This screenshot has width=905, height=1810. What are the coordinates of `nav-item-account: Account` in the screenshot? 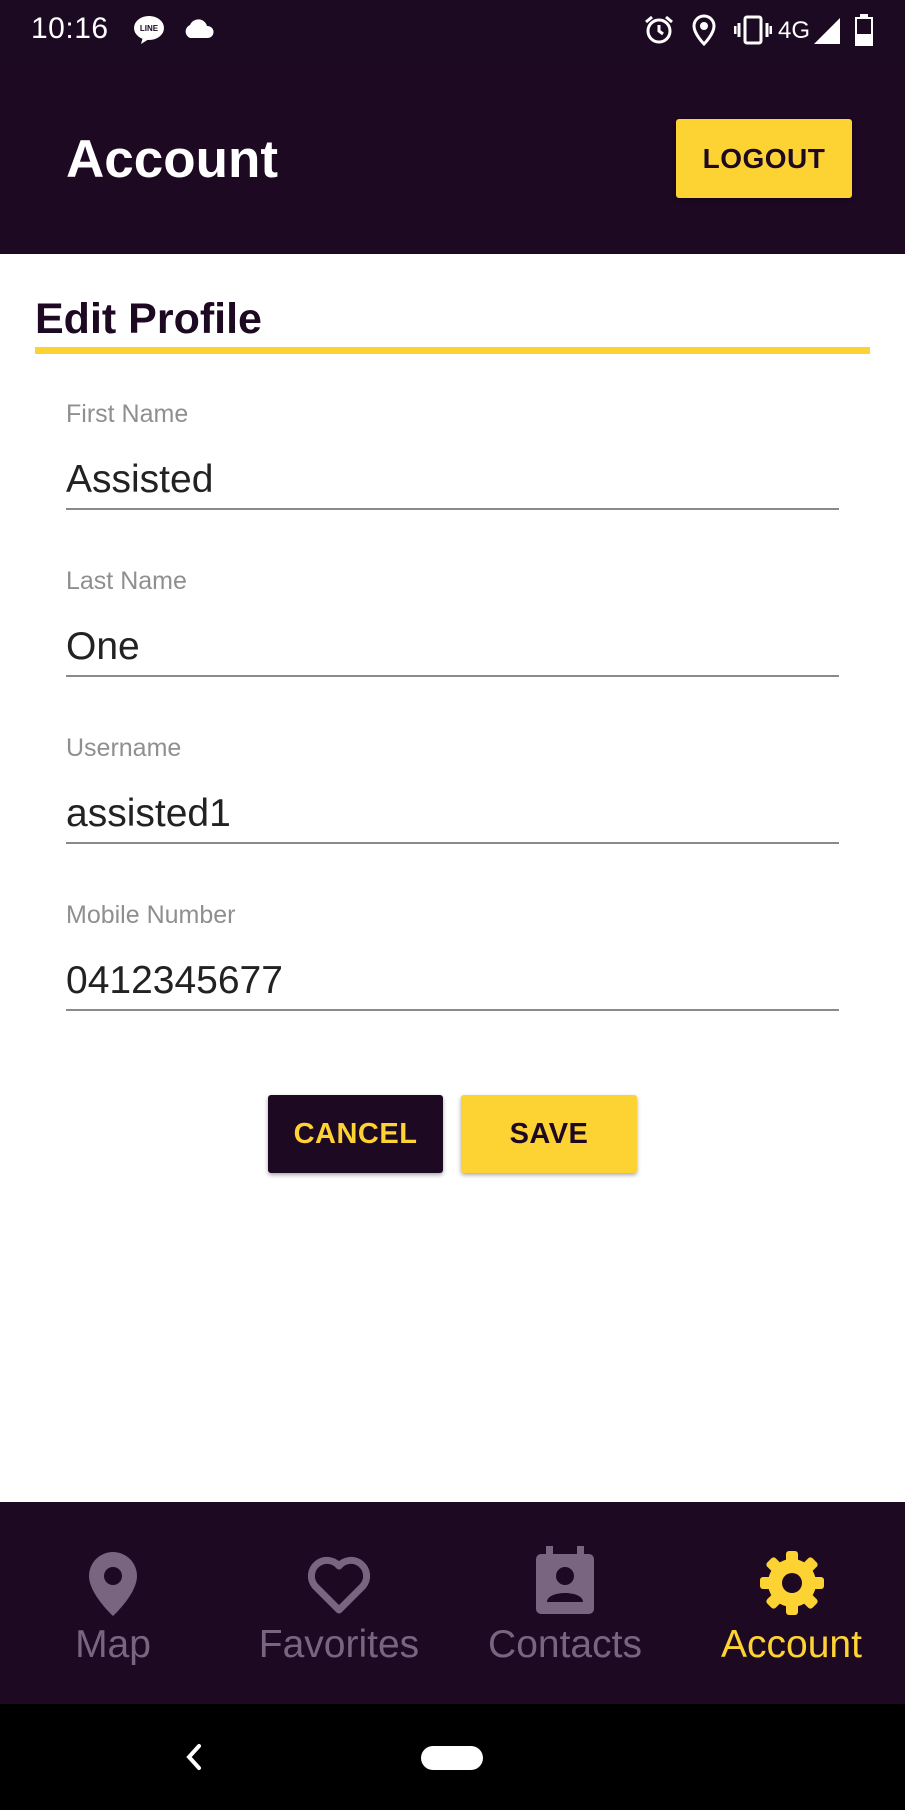 It's located at (791, 1603).